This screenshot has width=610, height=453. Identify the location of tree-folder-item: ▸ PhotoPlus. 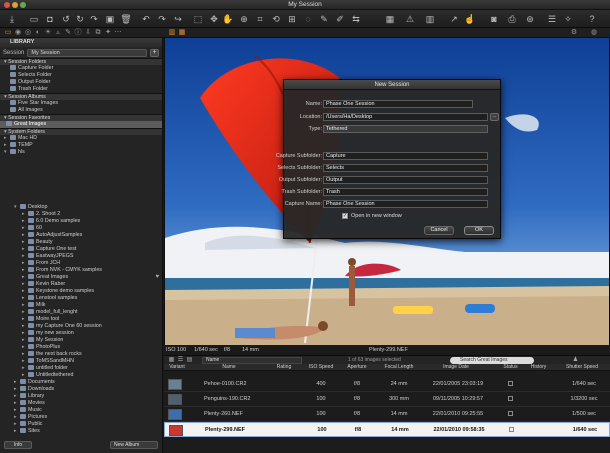
(81, 347).